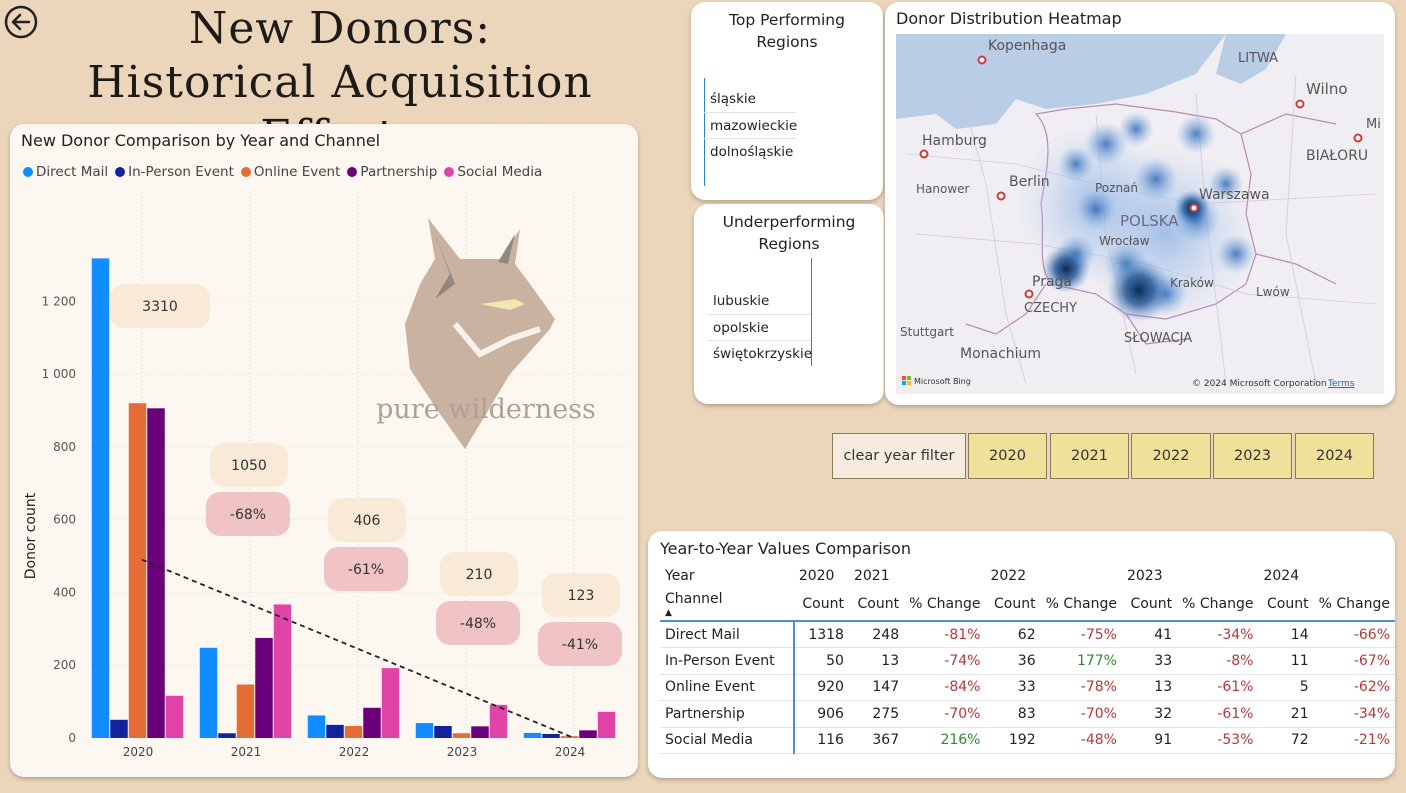 The height and width of the screenshot is (793, 1406). What do you see at coordinates (245, 711) in the screenshot?
I see `bar-online-event-2021` at bounding box center [245, 711].